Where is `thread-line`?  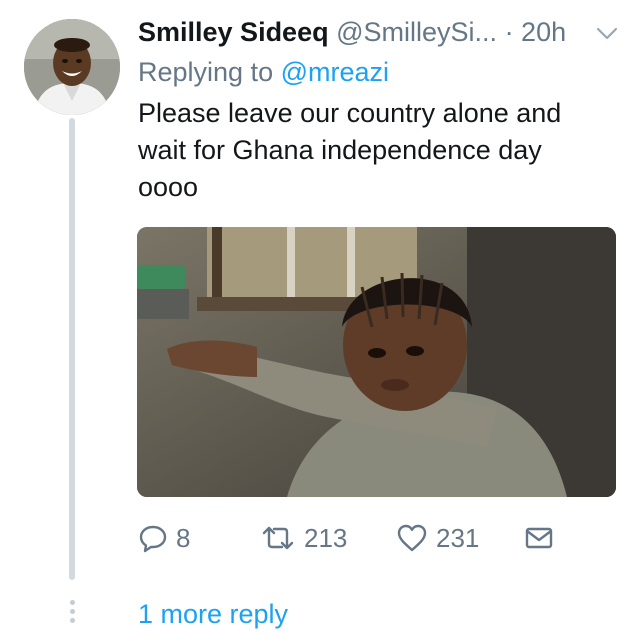 thread-line is located at coordinates (72, 349).